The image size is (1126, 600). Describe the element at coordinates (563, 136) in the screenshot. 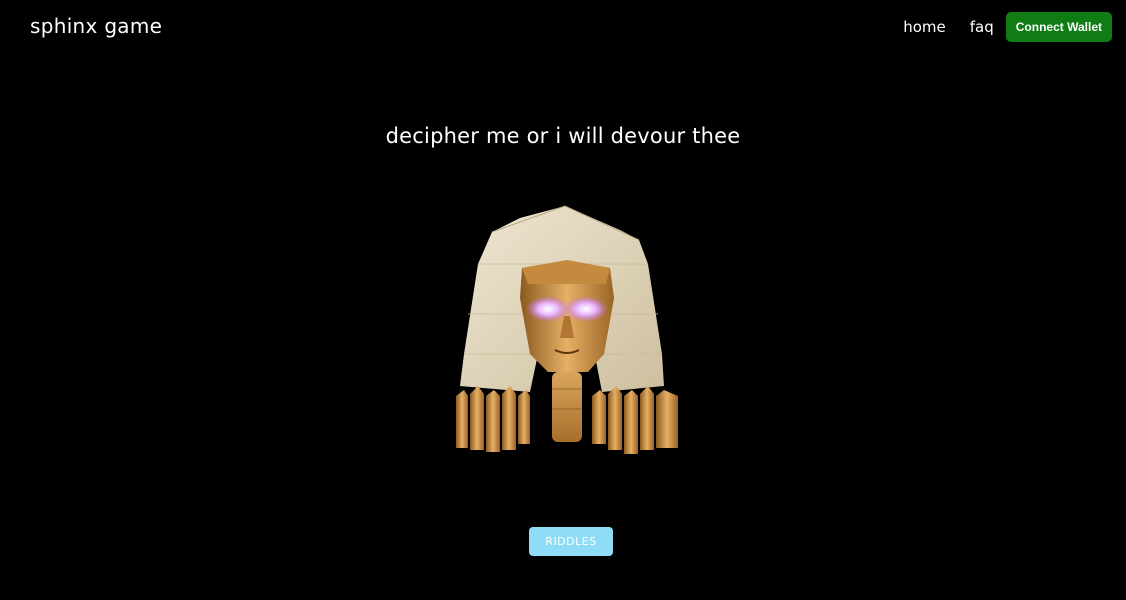

I see `page-headline: decipher me or i will devour thee` at that location.